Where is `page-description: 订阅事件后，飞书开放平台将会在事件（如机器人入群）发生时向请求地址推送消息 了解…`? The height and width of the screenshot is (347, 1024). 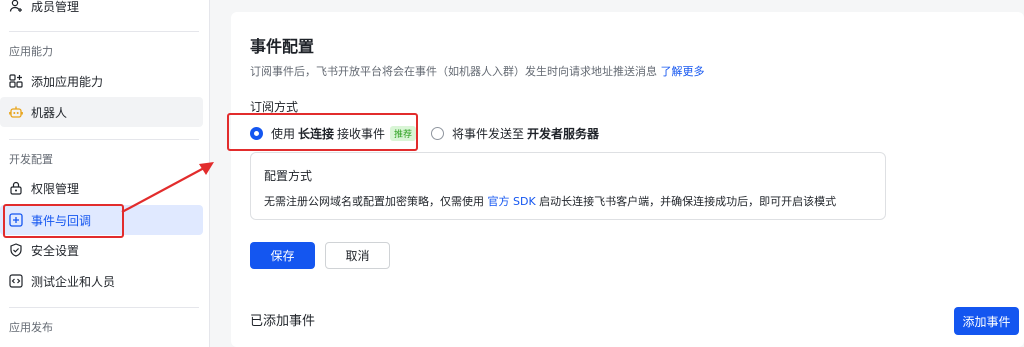 page-description: 订阅事件后，飞书开放平台将会在事件（如机器人入群）发生时向请求地址推送消息 了解… is located at coordinates (477, 71).